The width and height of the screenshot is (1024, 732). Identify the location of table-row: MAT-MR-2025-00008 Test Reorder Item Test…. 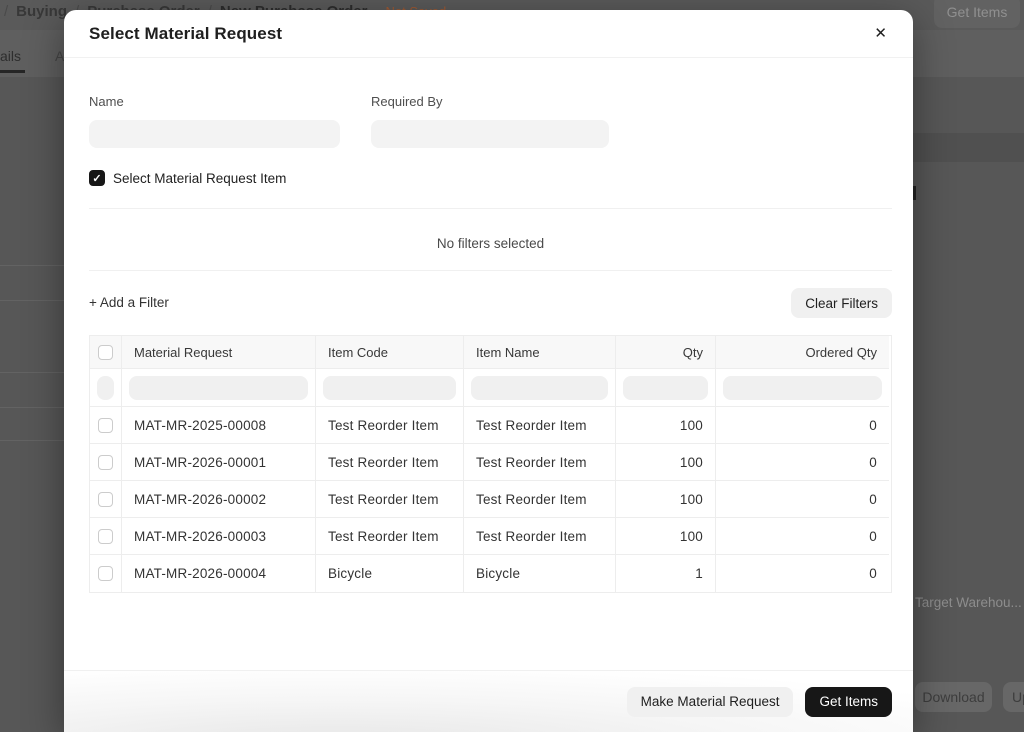
(490, 425).